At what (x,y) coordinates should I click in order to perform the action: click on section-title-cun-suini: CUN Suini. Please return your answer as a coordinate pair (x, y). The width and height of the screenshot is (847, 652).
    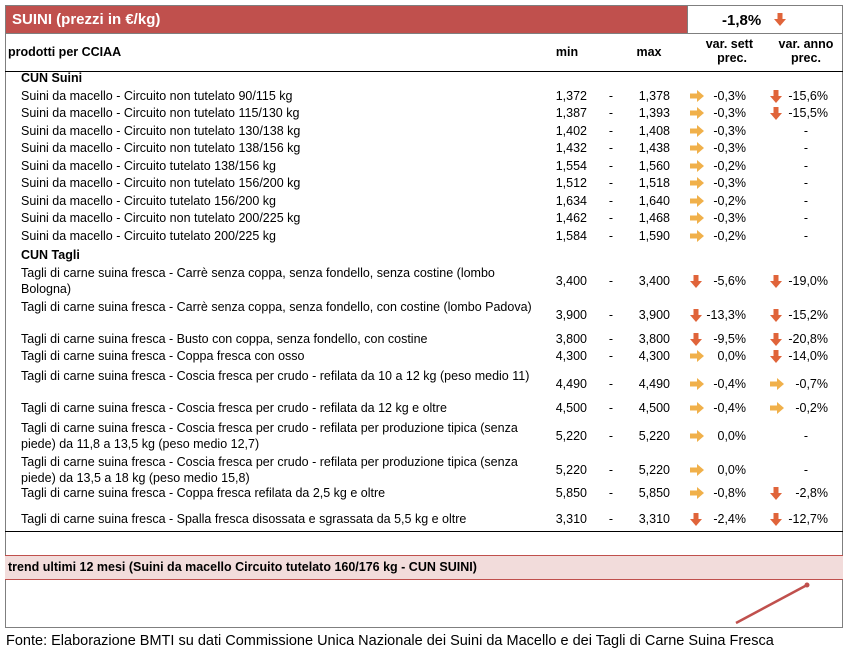
    Looking at the image, I should click on (52, 78).